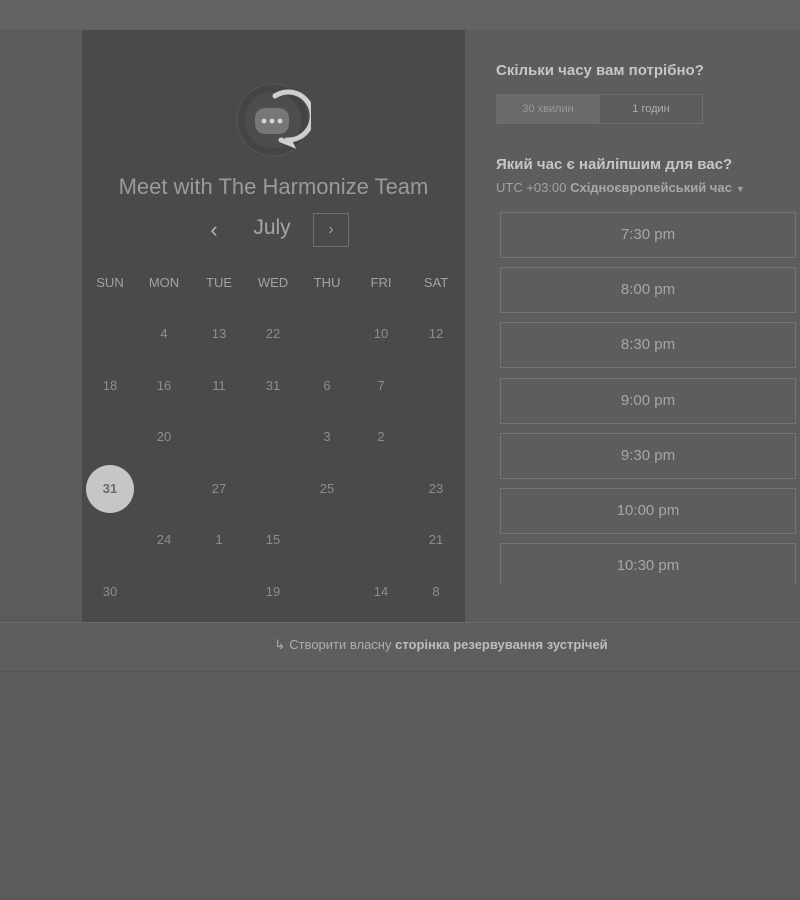 This screenshot has width=800, height=900. I want to click on calendar-day: 4, so click(164, 334).